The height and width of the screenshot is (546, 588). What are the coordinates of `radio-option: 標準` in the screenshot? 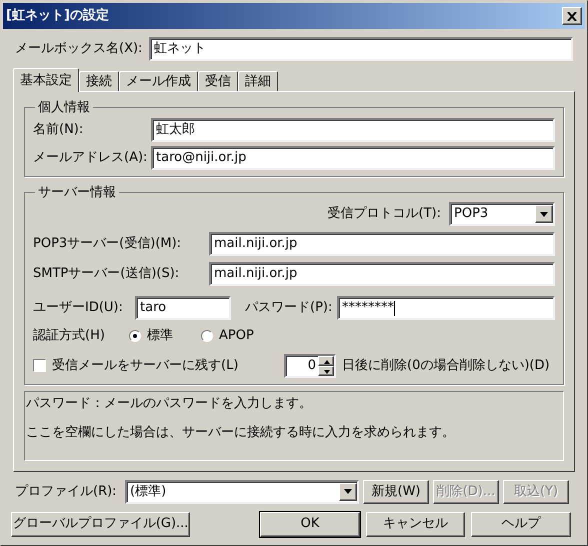 It's located at (151, 336).